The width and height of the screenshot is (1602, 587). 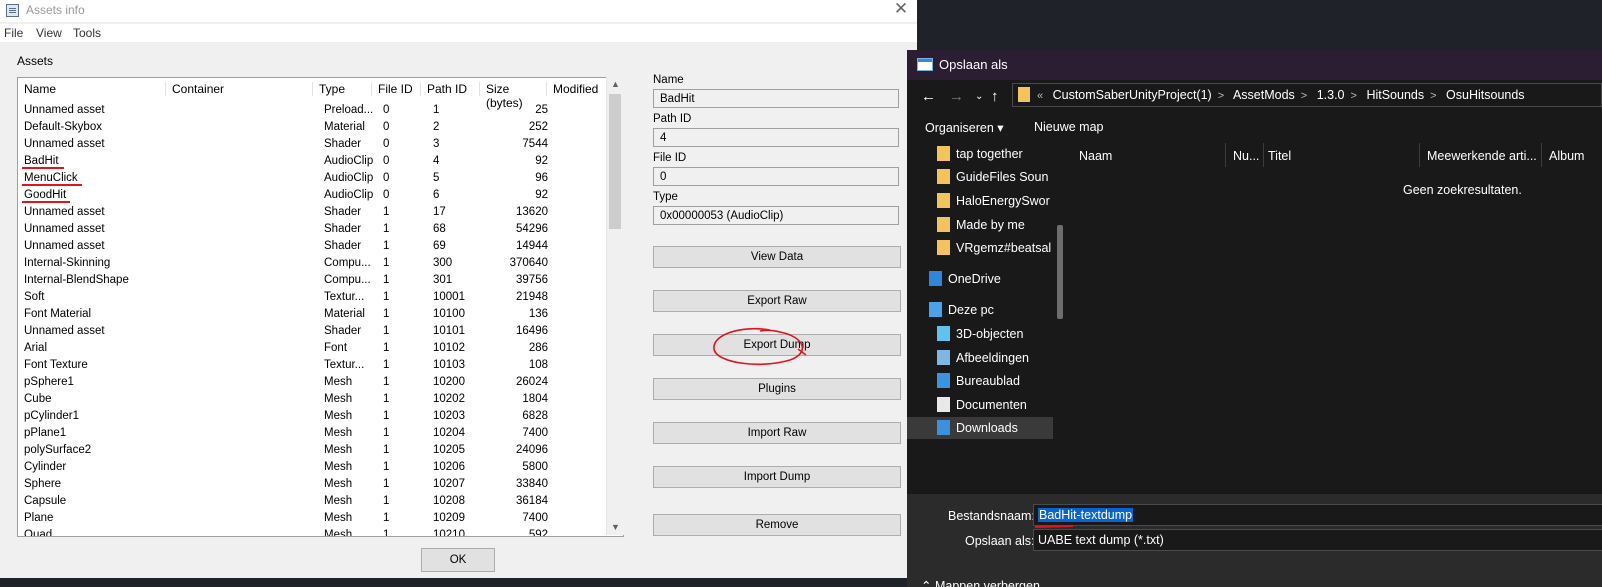 I want to click on chevron-down-icon: ⌄, so click(x=979, y=96).